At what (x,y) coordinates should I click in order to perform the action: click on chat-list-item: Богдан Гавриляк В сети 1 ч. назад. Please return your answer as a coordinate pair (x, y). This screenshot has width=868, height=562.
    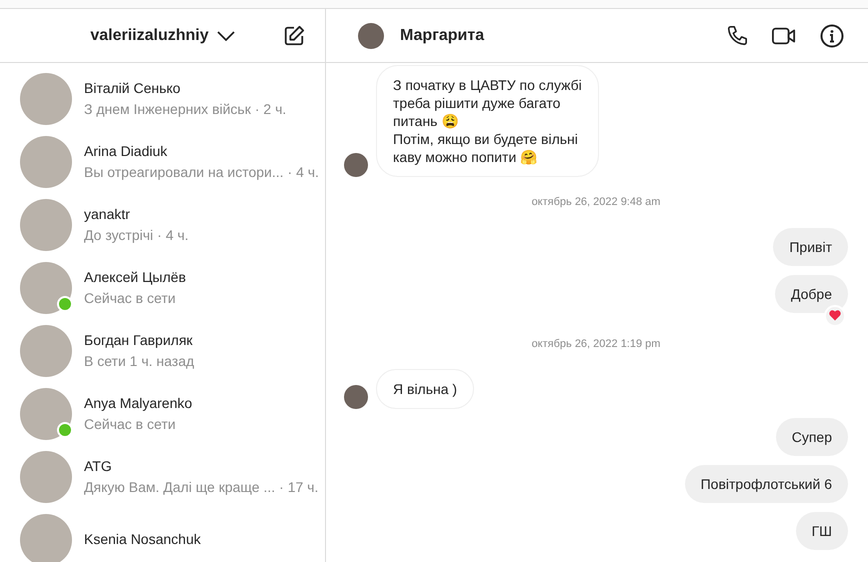
    Looking at the image, I should click on (162, 350).